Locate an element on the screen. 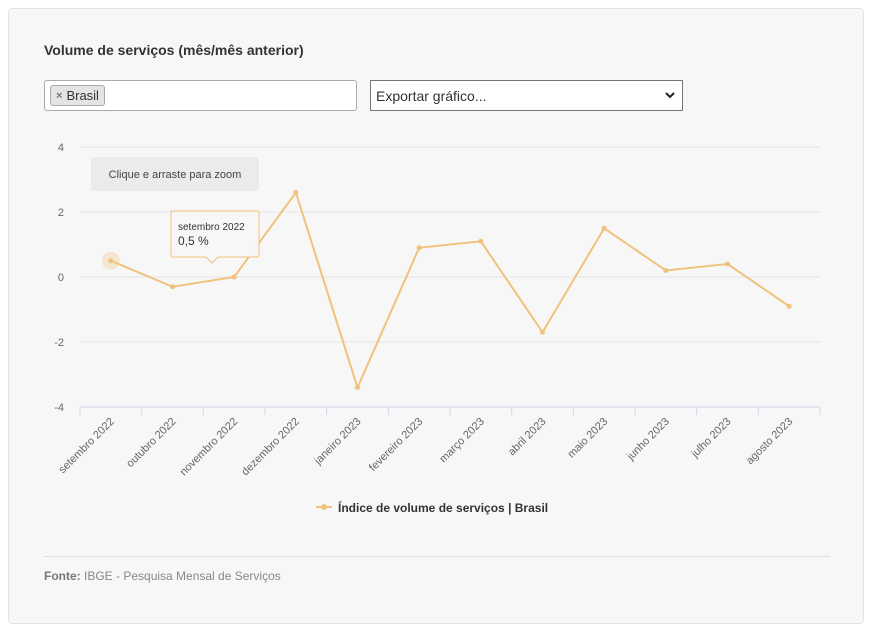  tooltip-label: setembro 2022 is located at coordinates (211, 227).